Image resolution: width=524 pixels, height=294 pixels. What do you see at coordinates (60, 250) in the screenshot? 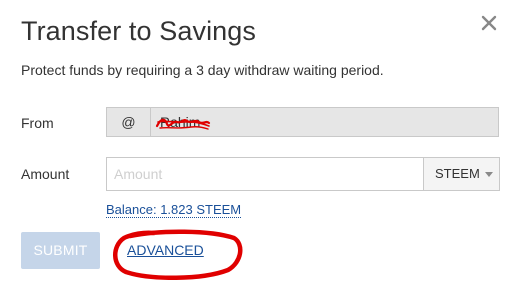
I see `submit-button: SUBMIT` at bounding box center [60, 250].